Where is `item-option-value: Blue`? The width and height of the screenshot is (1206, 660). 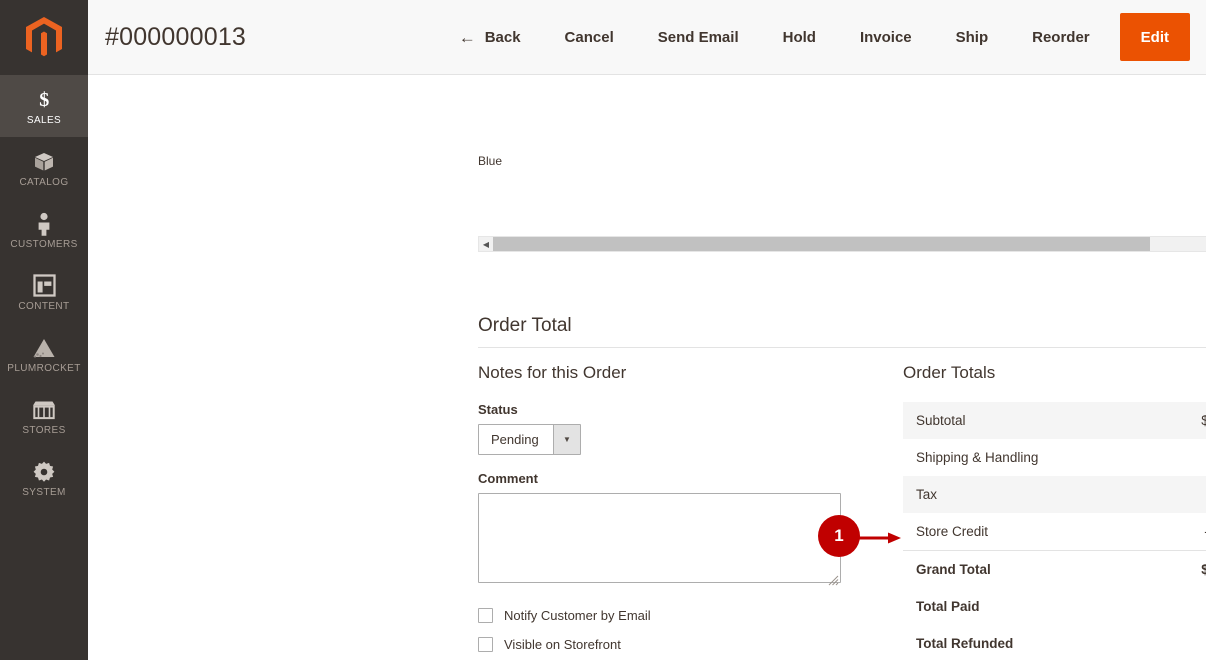 item-option-value: Blue is located at coordinates (490, 161).